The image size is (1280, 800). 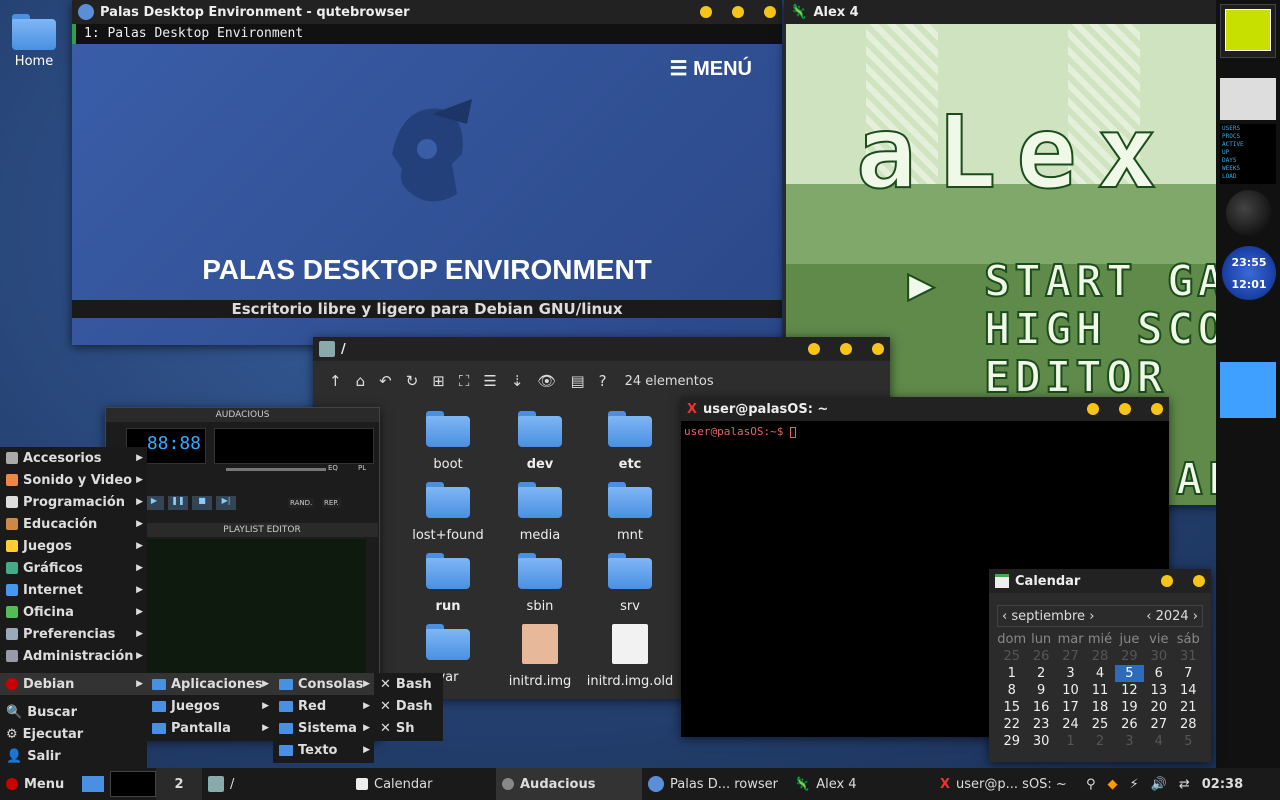 What do you see at coordinates (362, 468) in the screenshot?
I see `pl-toggle: PL` at bounding box center [362, 468].